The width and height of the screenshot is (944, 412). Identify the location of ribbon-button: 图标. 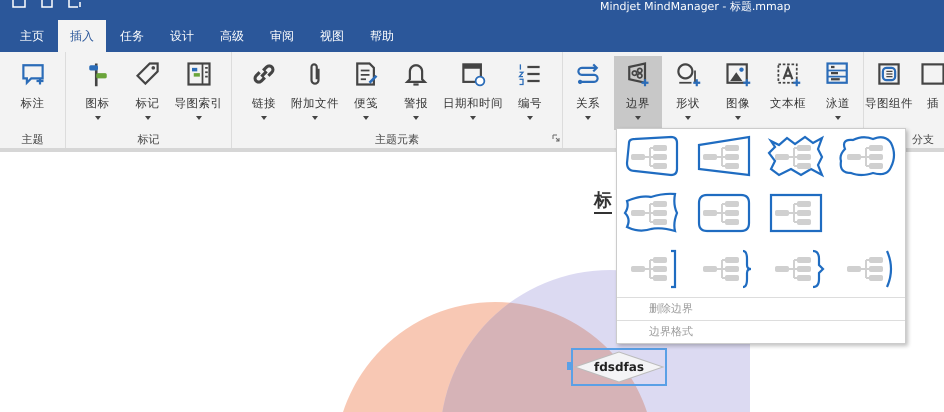
(98, 93).